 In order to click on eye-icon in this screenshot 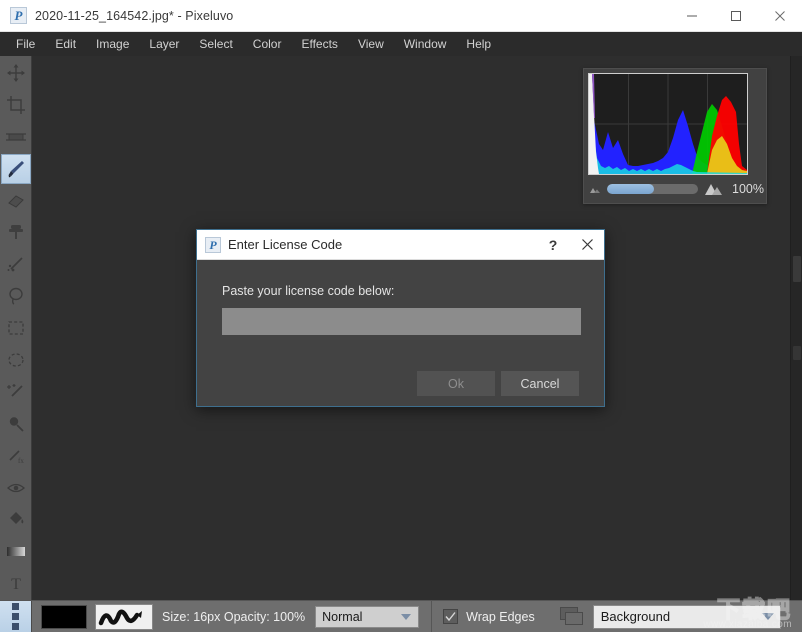, I will do `click(15, 487)`.